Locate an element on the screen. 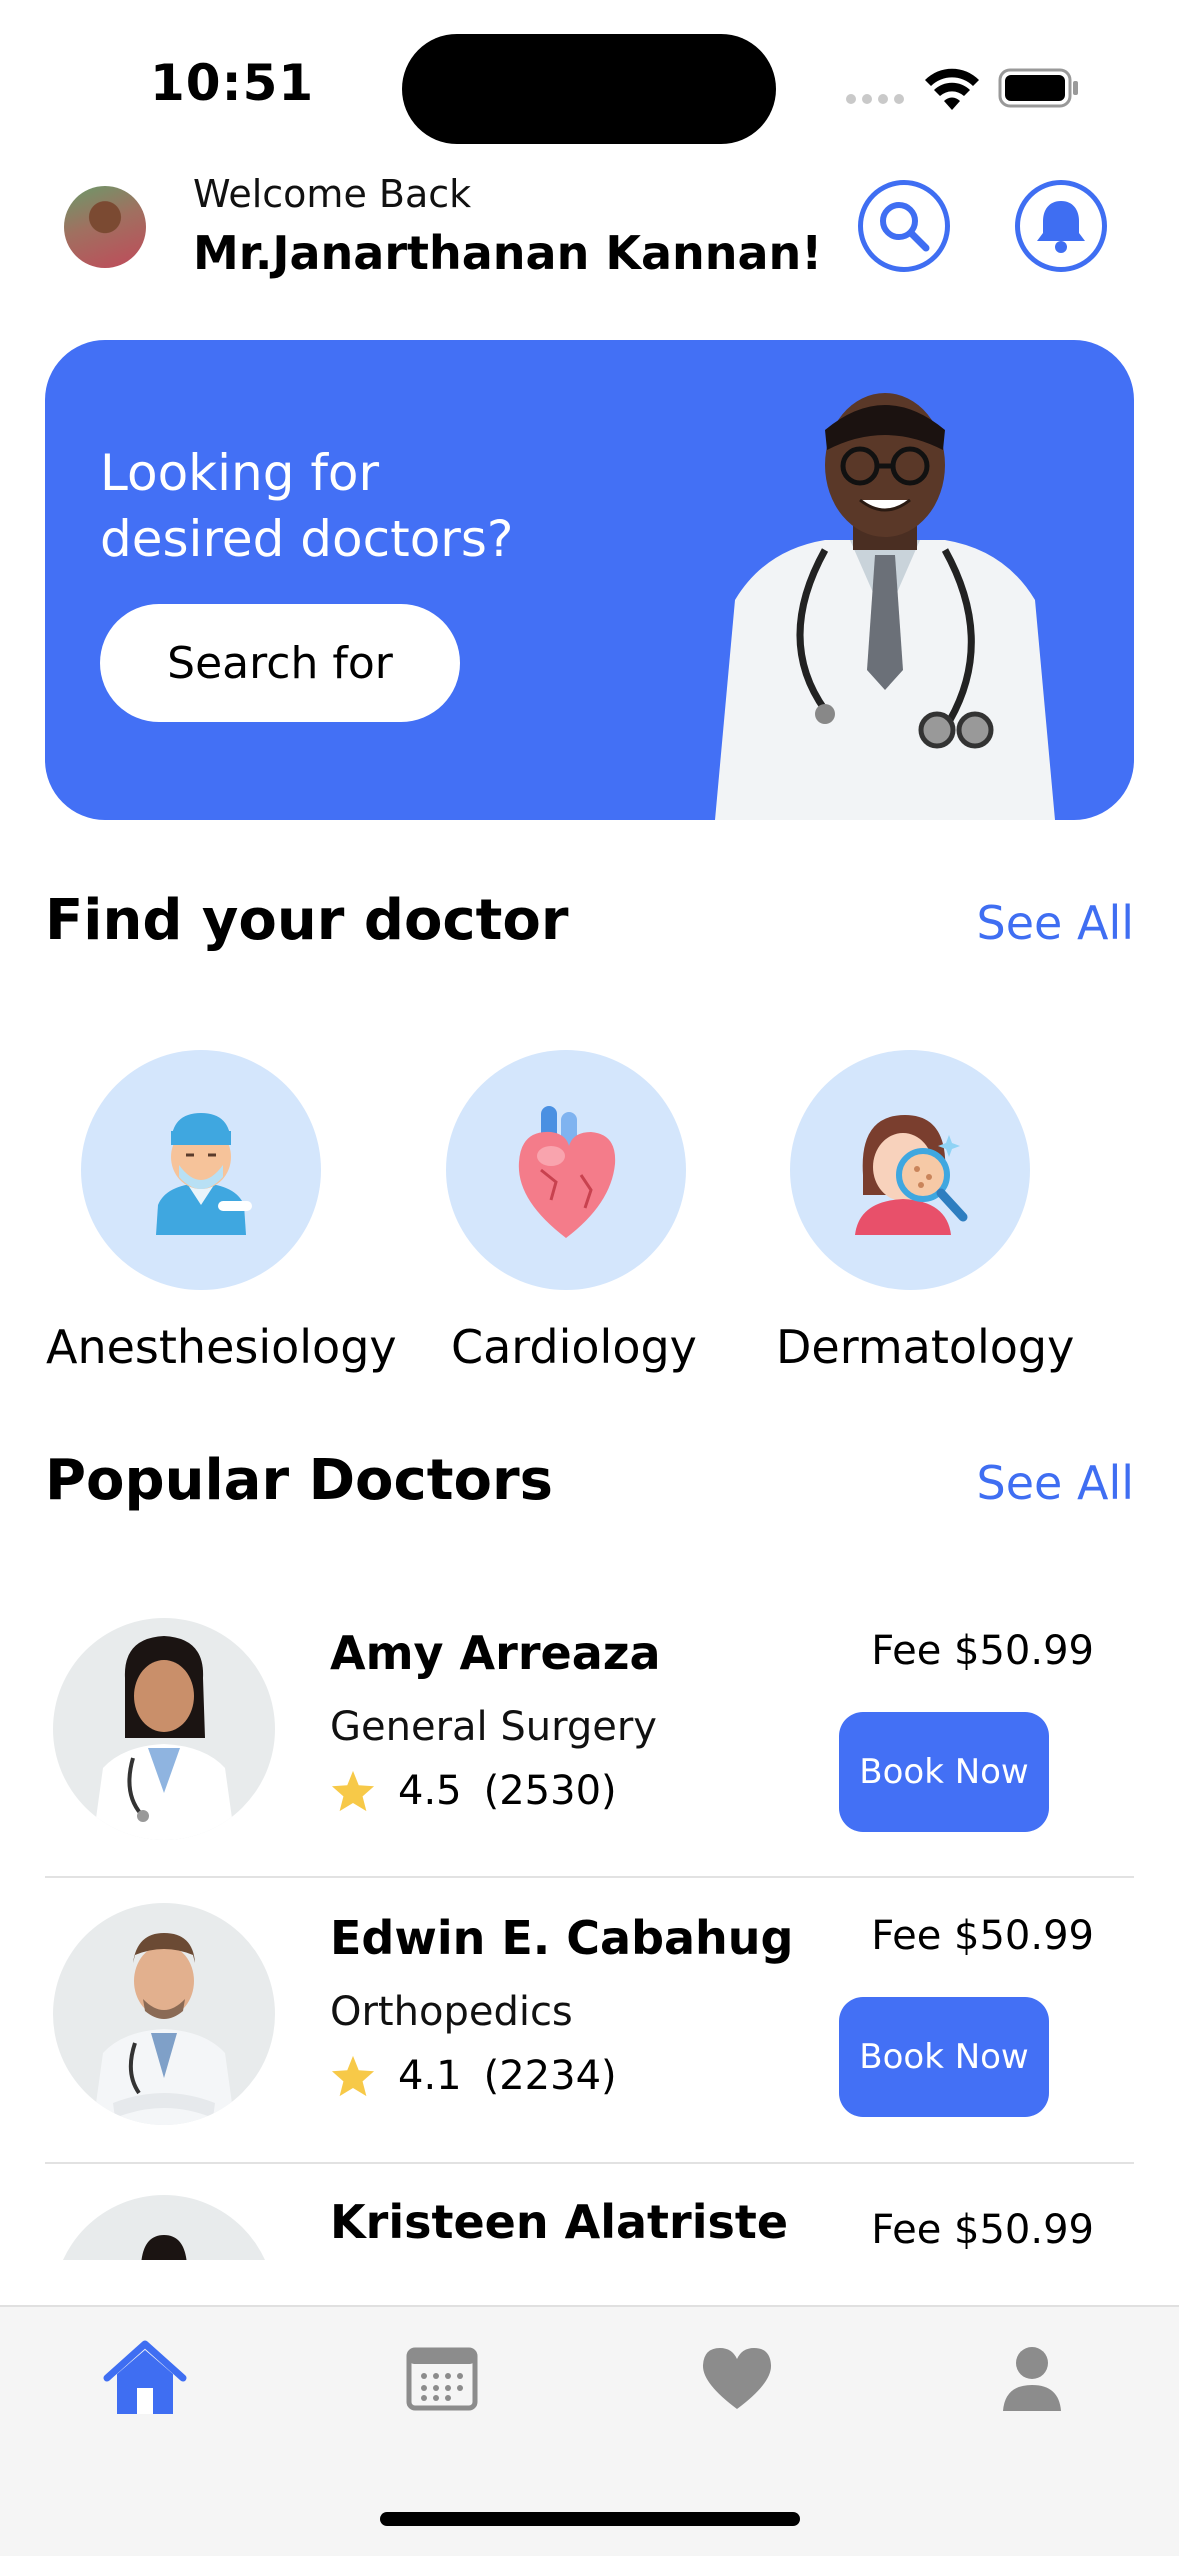 The image size is (1179, 2556). cellular-signal-icon is located at coordinates (875, 99).